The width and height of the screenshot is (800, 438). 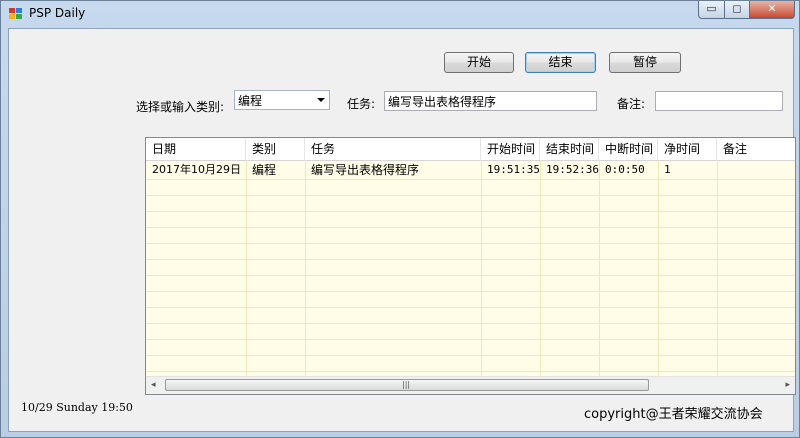 What do you see at coordinates (479, 62) in the screenshot?
I see `start-button: 开始` at bounding box center [479, 62].